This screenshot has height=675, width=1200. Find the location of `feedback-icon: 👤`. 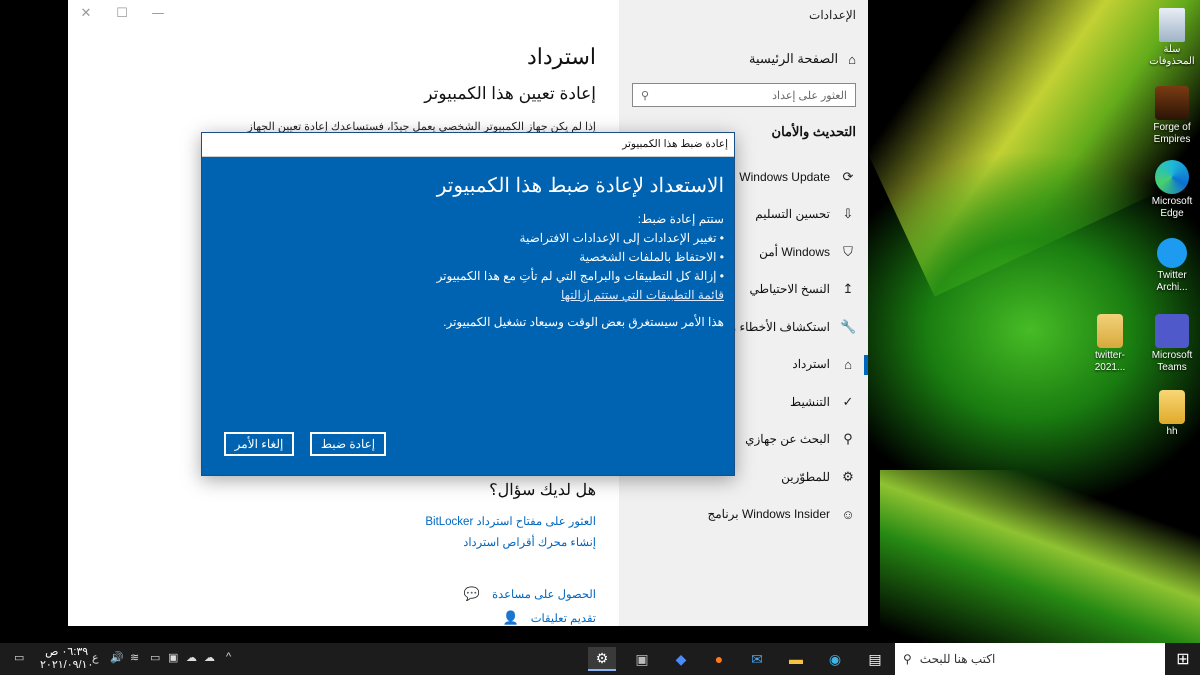

feedback-icon: 👤 is located at coordinates (510, 617).